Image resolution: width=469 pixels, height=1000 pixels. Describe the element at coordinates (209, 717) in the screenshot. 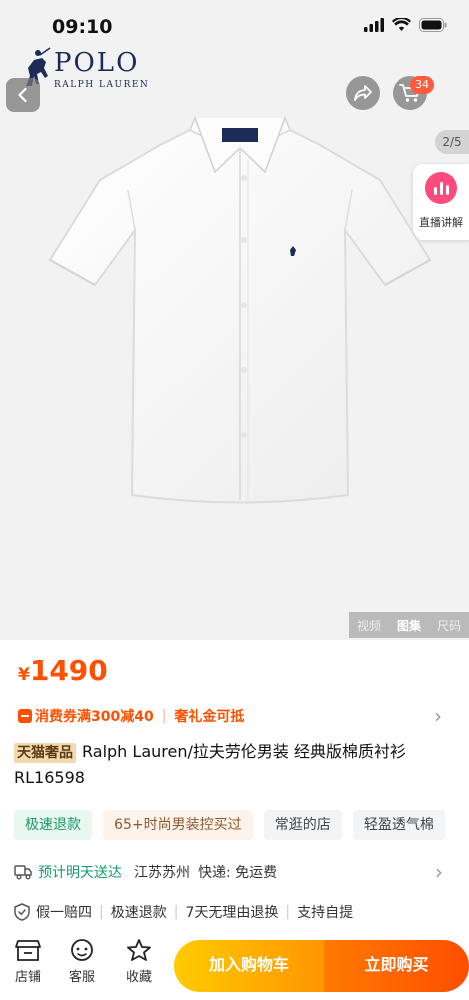

I see `coupon-gift: 奢礼金可抵` at that location.